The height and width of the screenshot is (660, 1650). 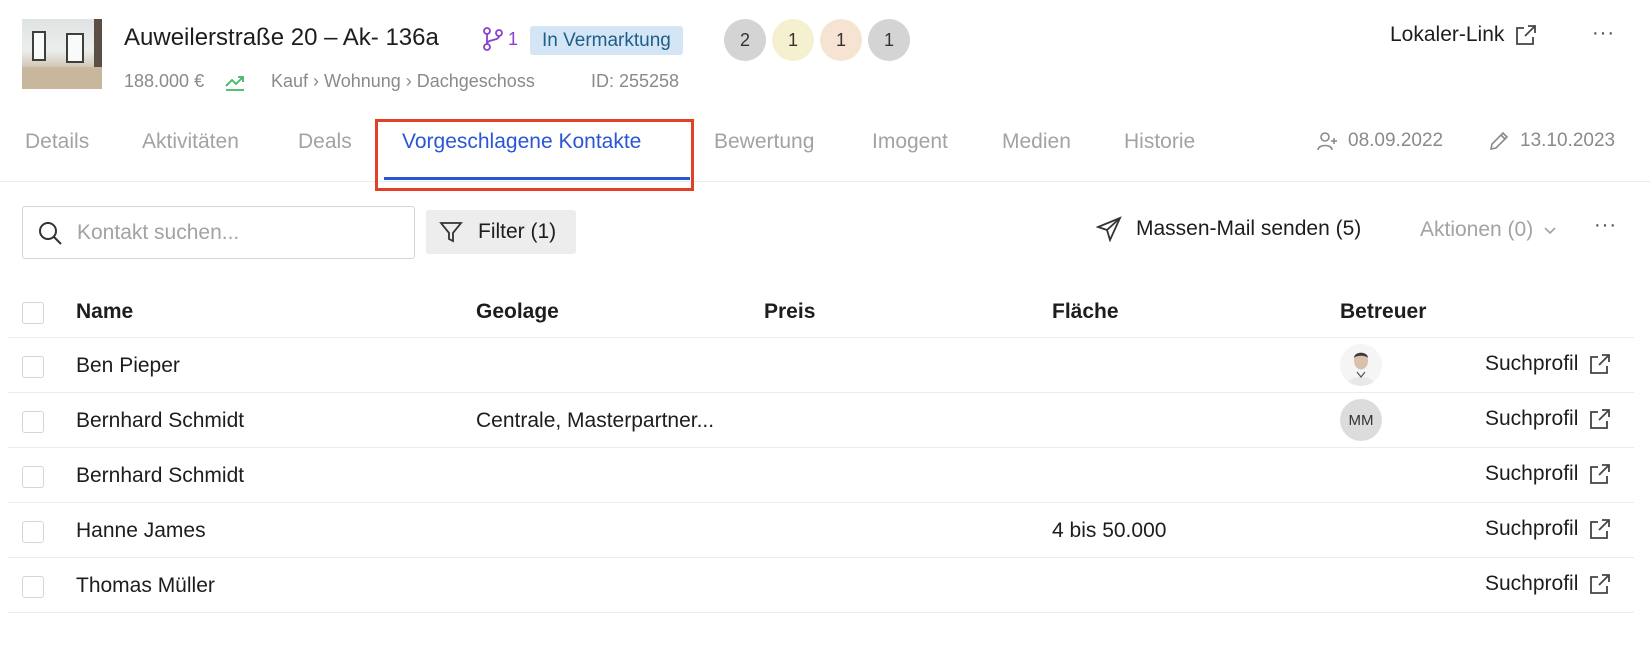 What do you see at coordinates (635, 81) in the screenshot?
I see `property-id: ID: 255258` at bounding box center [635, 81].